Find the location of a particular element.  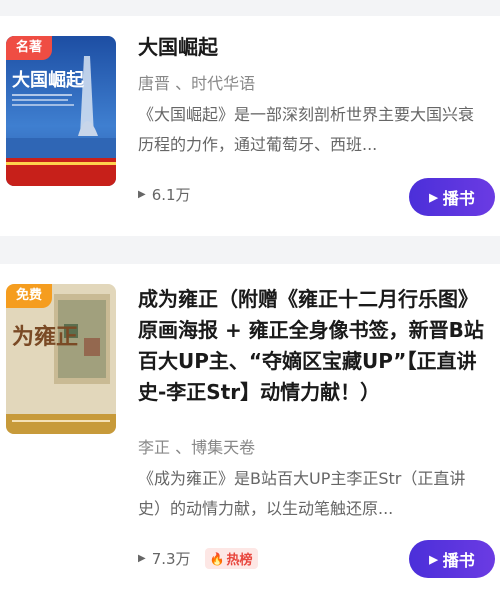

cover-title-text: 为雍正 is located at coordinates (45, 337).